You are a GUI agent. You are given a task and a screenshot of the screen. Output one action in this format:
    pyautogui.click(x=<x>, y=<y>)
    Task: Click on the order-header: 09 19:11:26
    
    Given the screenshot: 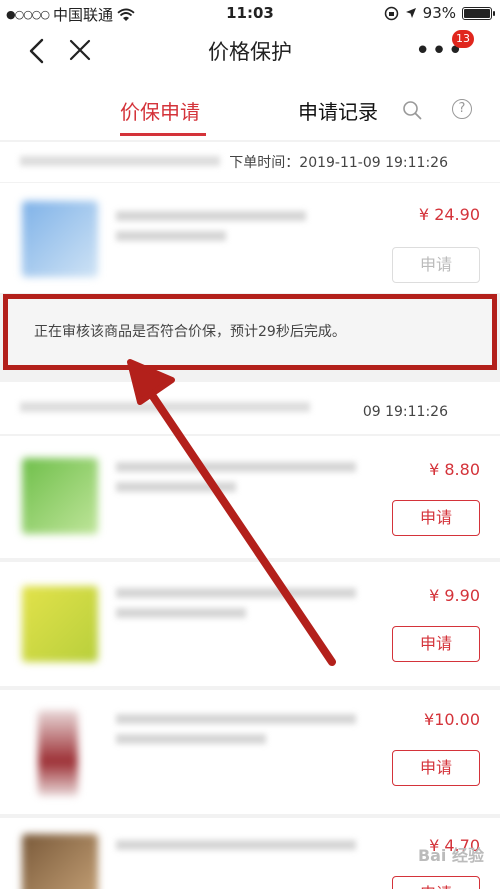 What is the action you would take?
    pyautogui.click(x=250, y=408)
    